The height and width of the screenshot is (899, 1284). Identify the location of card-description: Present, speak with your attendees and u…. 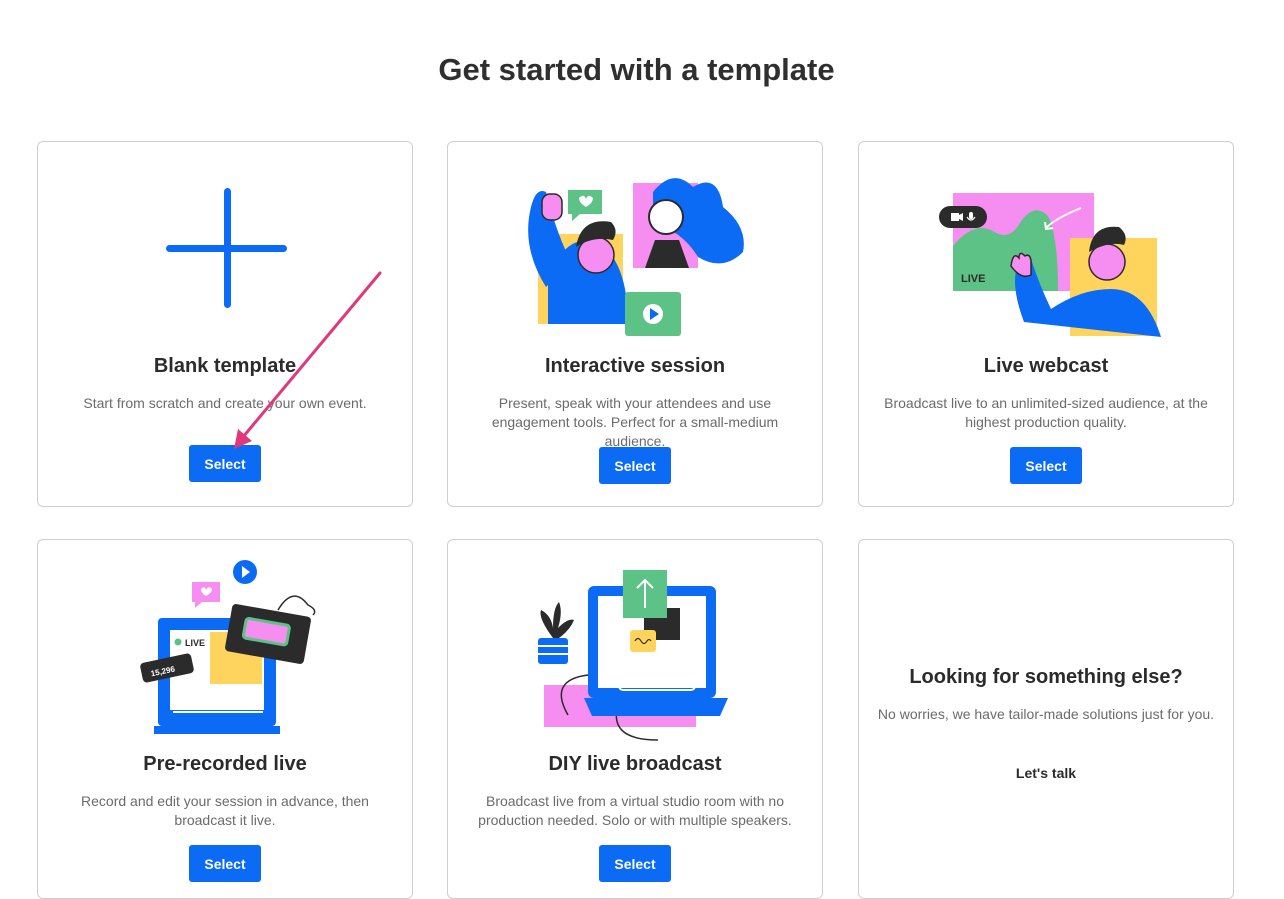
(635, 422).